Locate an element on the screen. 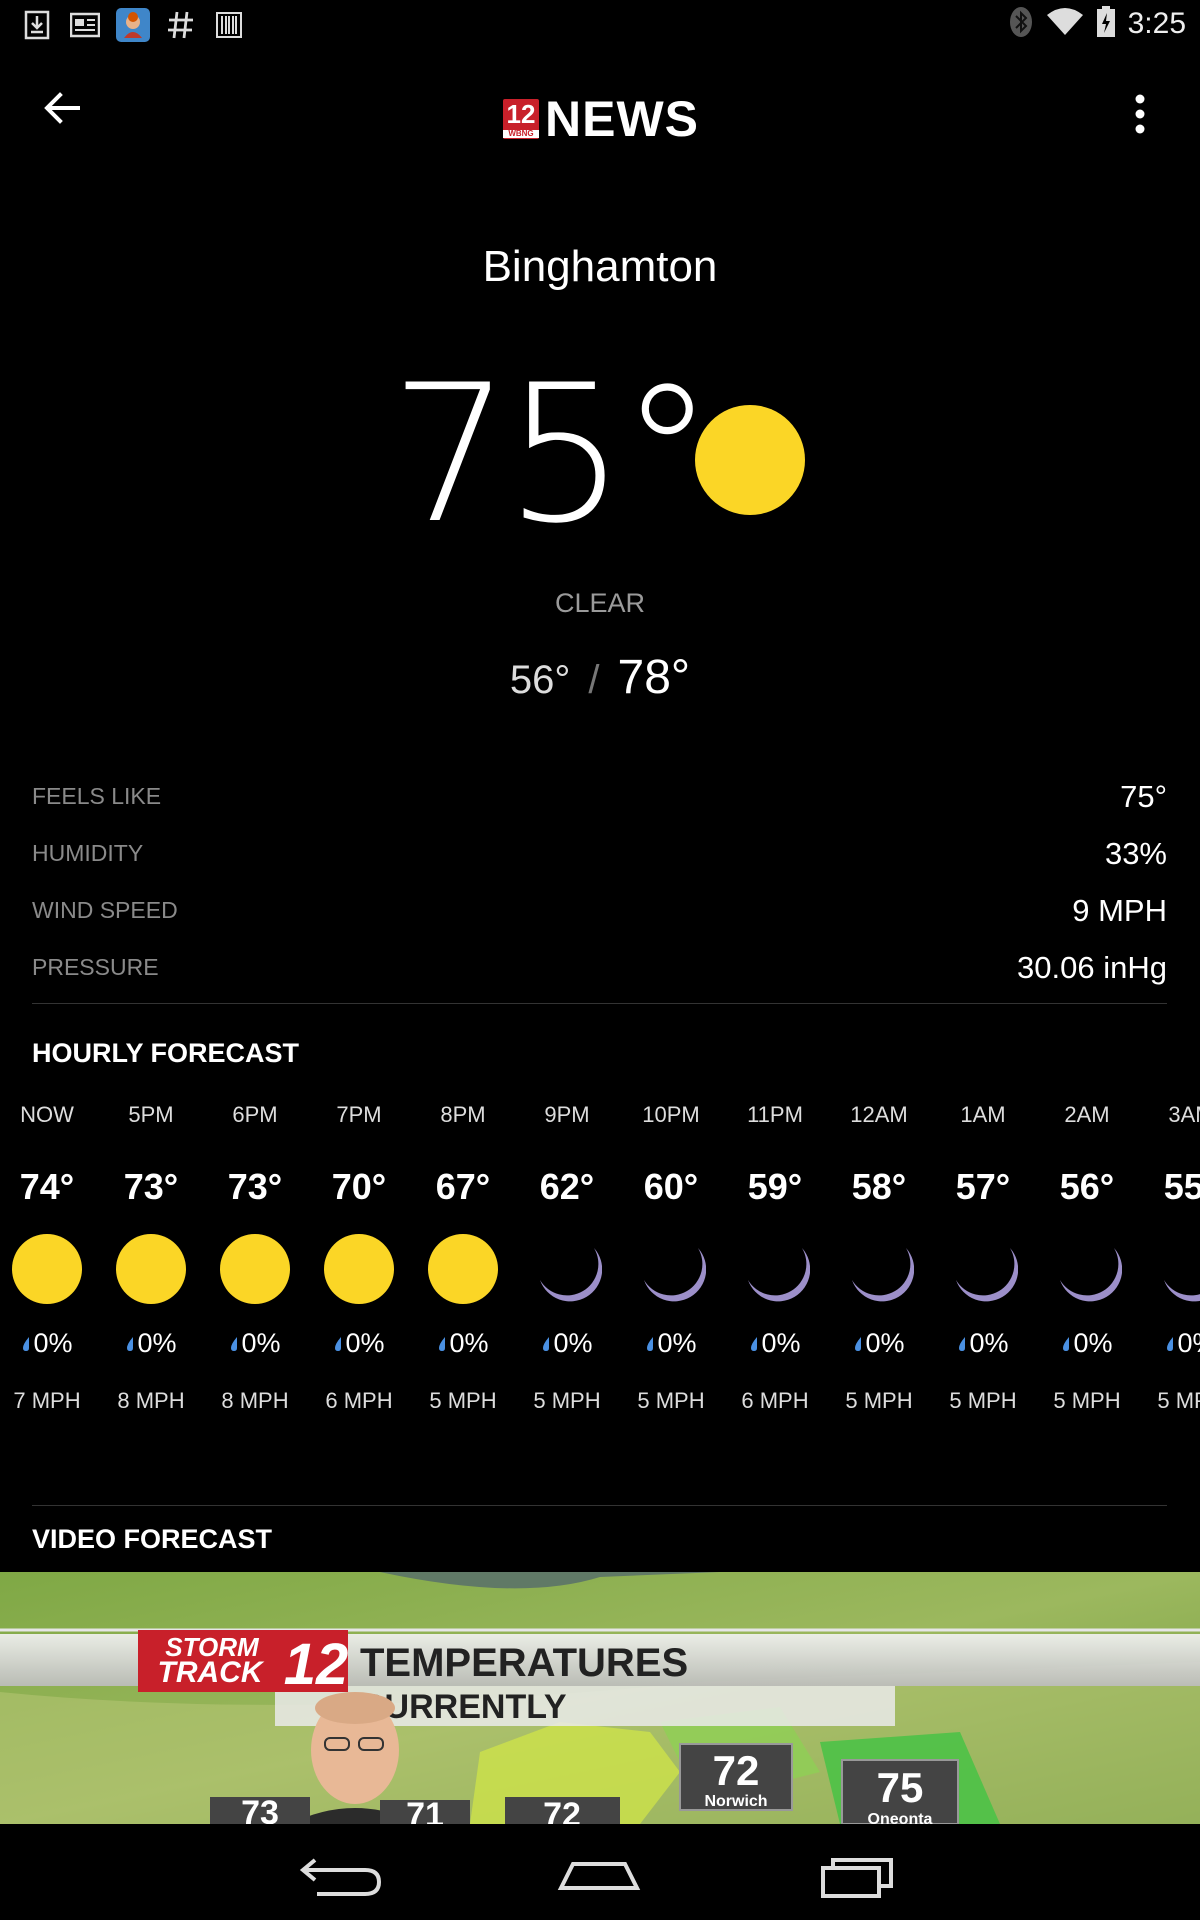  hour-time: 12AM is located at coordinates (879, 1114).